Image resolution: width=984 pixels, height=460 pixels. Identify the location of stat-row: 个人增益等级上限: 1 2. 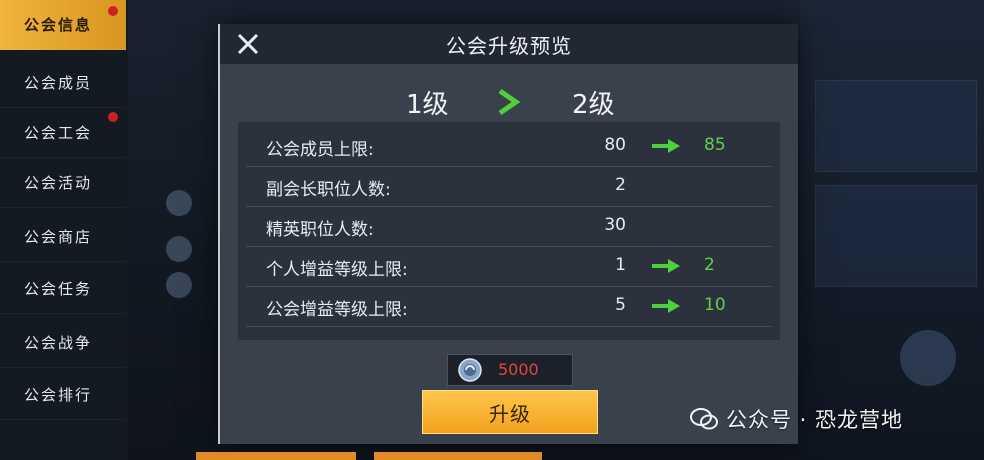
(509, 266).